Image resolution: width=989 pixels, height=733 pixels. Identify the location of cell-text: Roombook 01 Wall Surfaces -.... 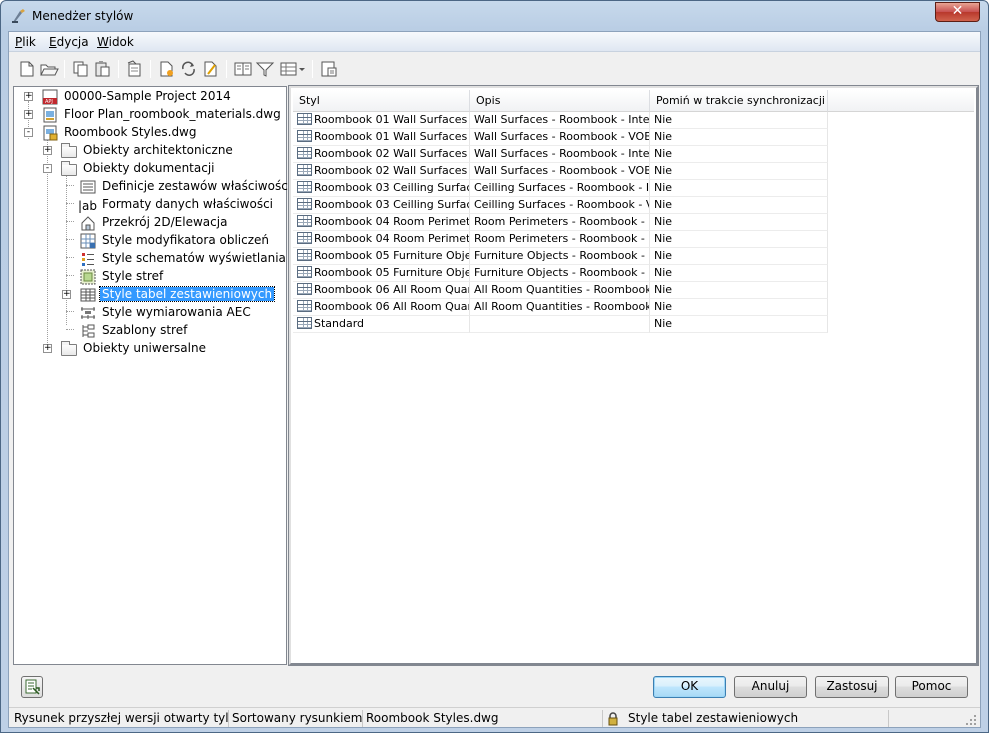
(392, 136).